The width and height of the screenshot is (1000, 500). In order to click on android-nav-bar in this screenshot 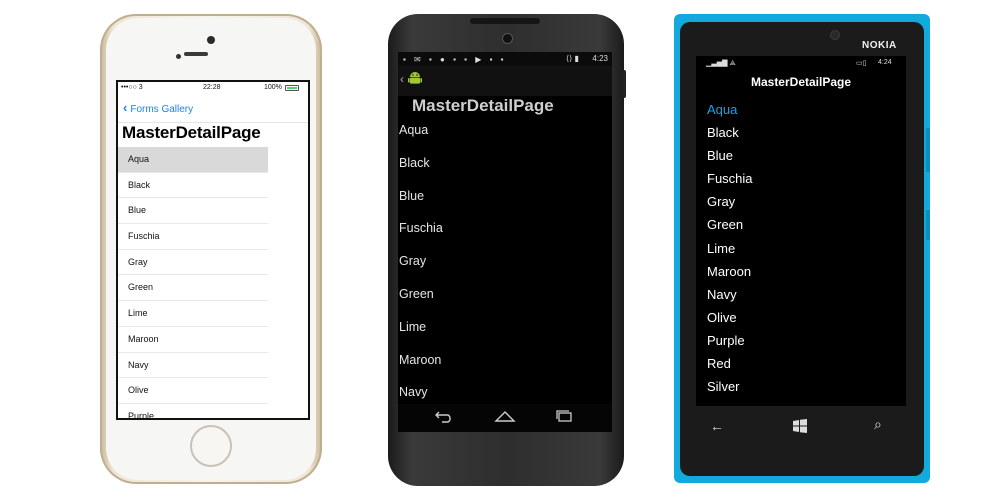, I will do `click(505, 418)`.